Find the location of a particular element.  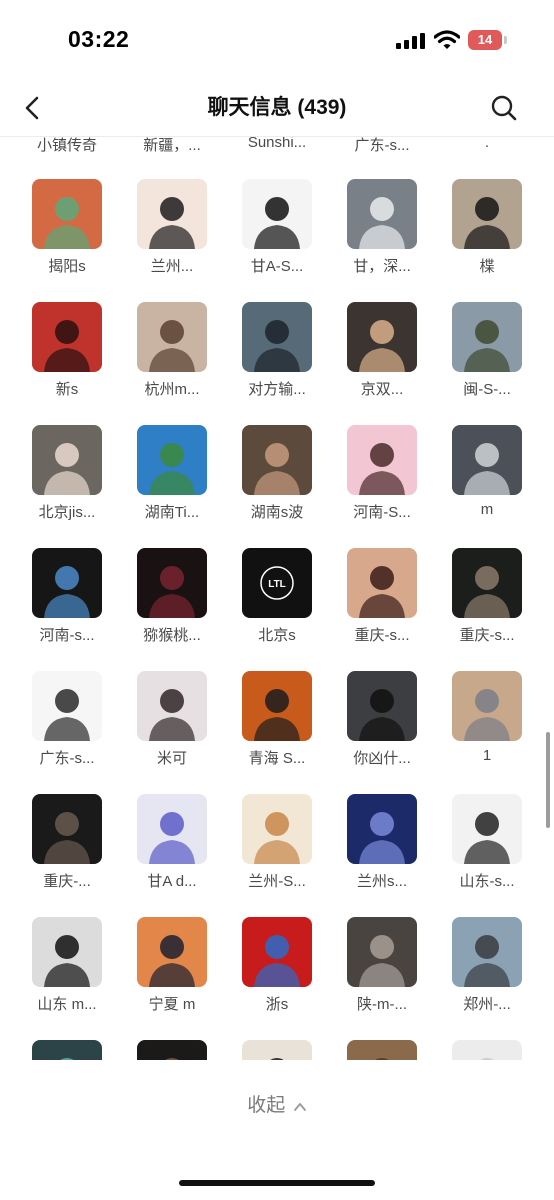

member-item: 1 is located at coordinates (487, 727).